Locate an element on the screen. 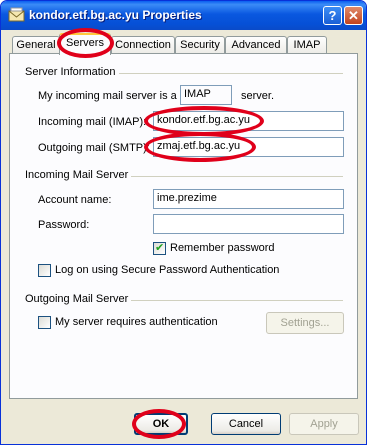 This screenshot has width=367, height=445. secure-password-auth-checkbox is located at coordinates (44, 270).